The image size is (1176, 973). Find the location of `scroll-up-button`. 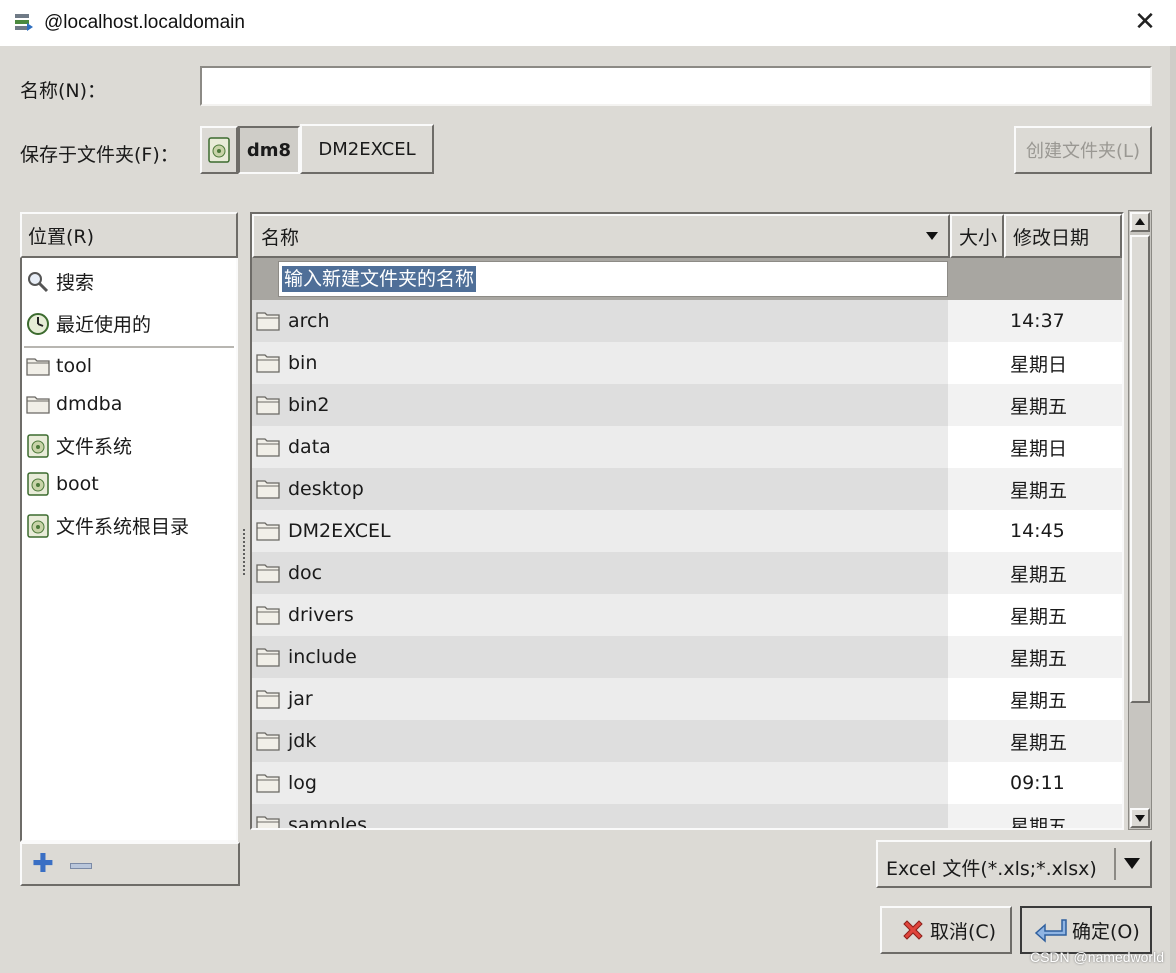

scroll-up-button is located at coordinates (1140, 222).